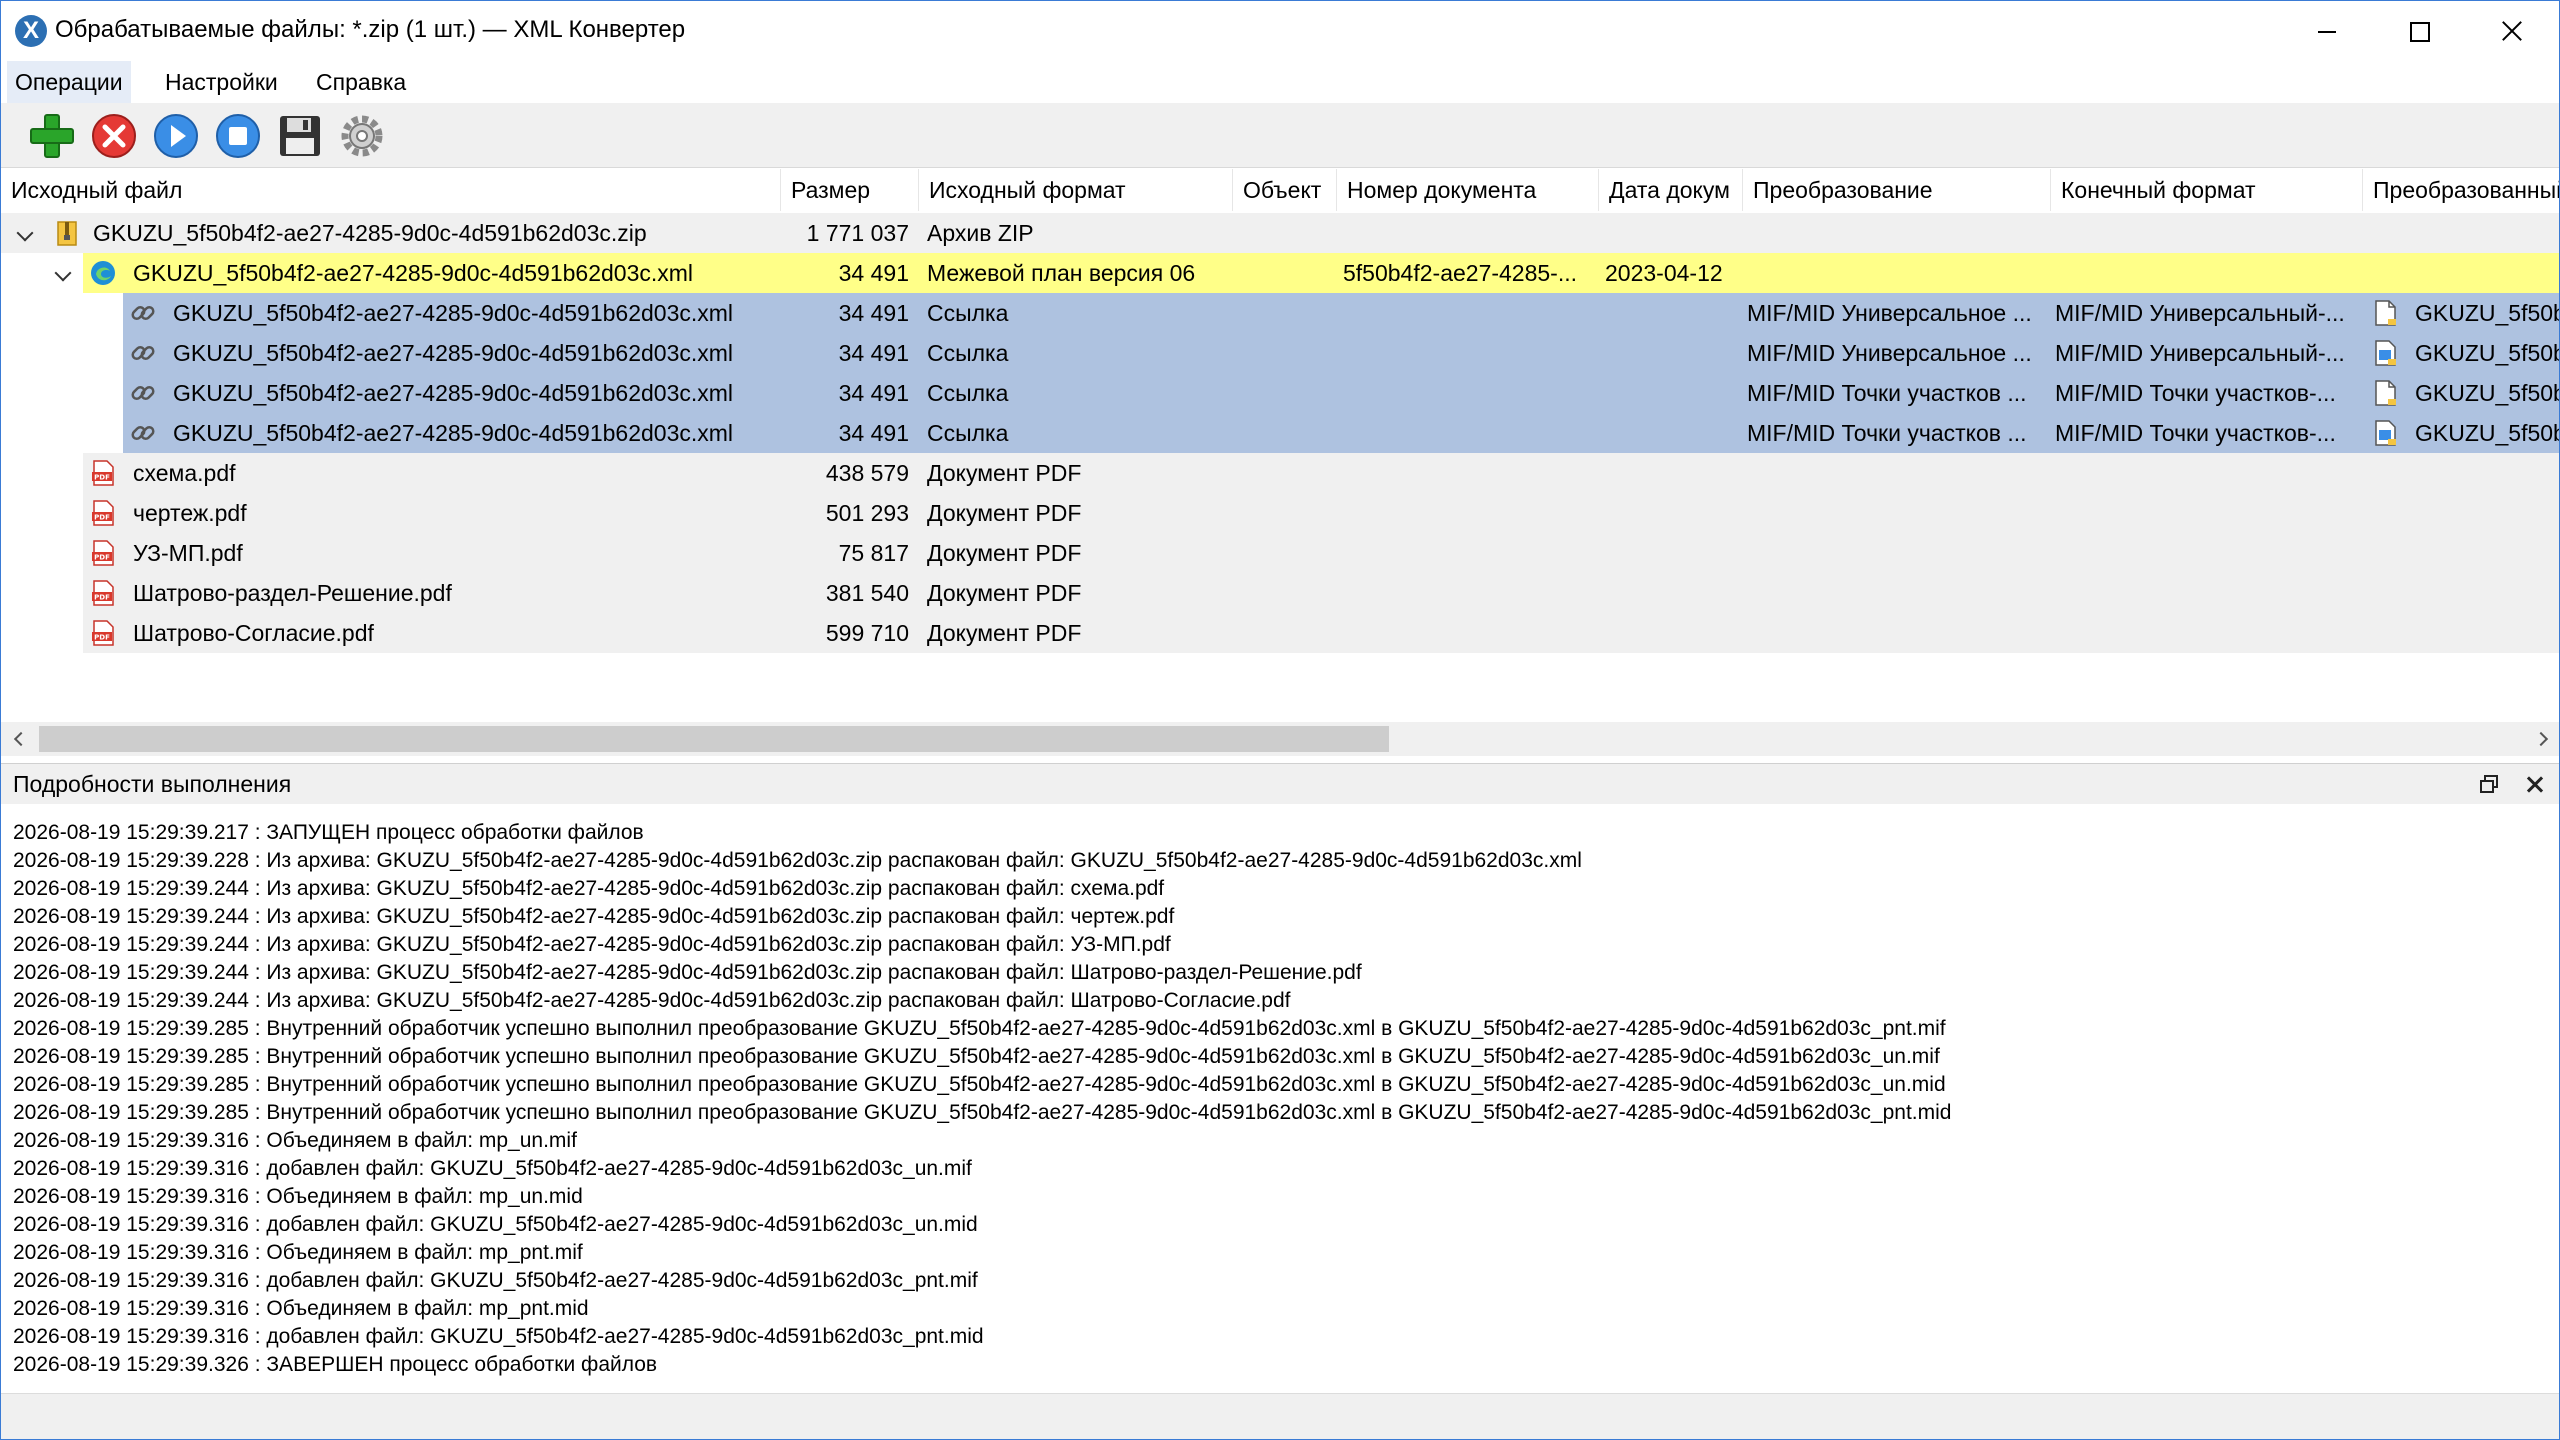 The image size is (2560, 1440). I want to click on column-document-date: Дата докум, so click(1671, 190).